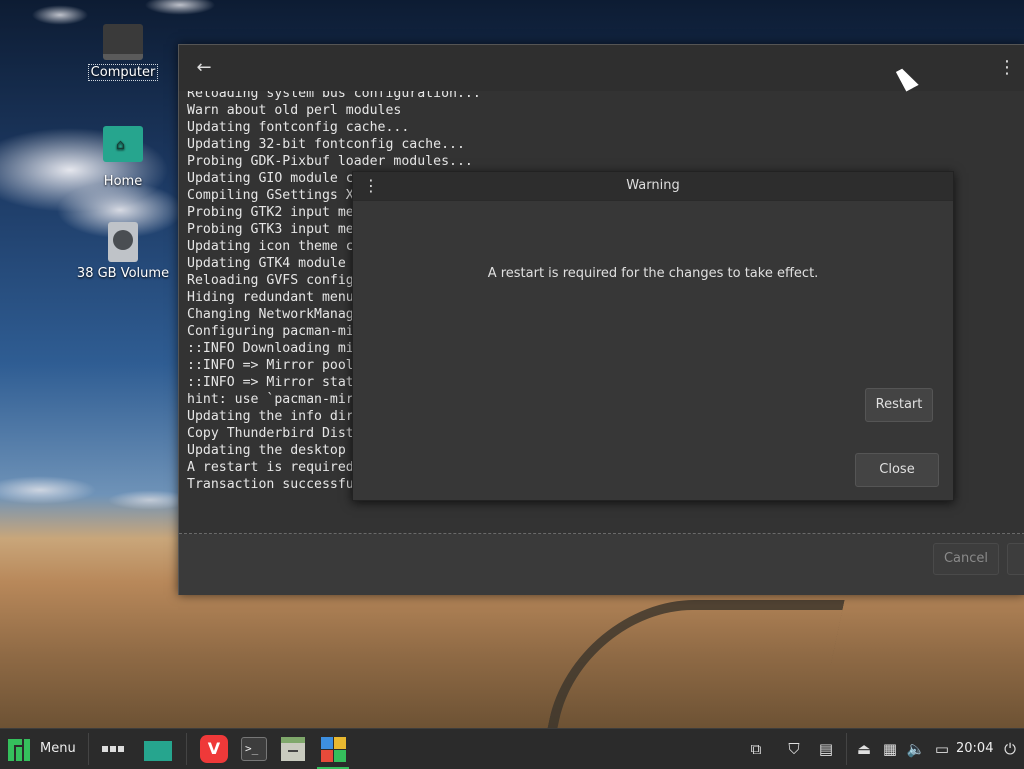  What do you see at coordinates (899, 405) in the screenshot?
I see `restart-button: Restart` at bounding box center [899, 405].